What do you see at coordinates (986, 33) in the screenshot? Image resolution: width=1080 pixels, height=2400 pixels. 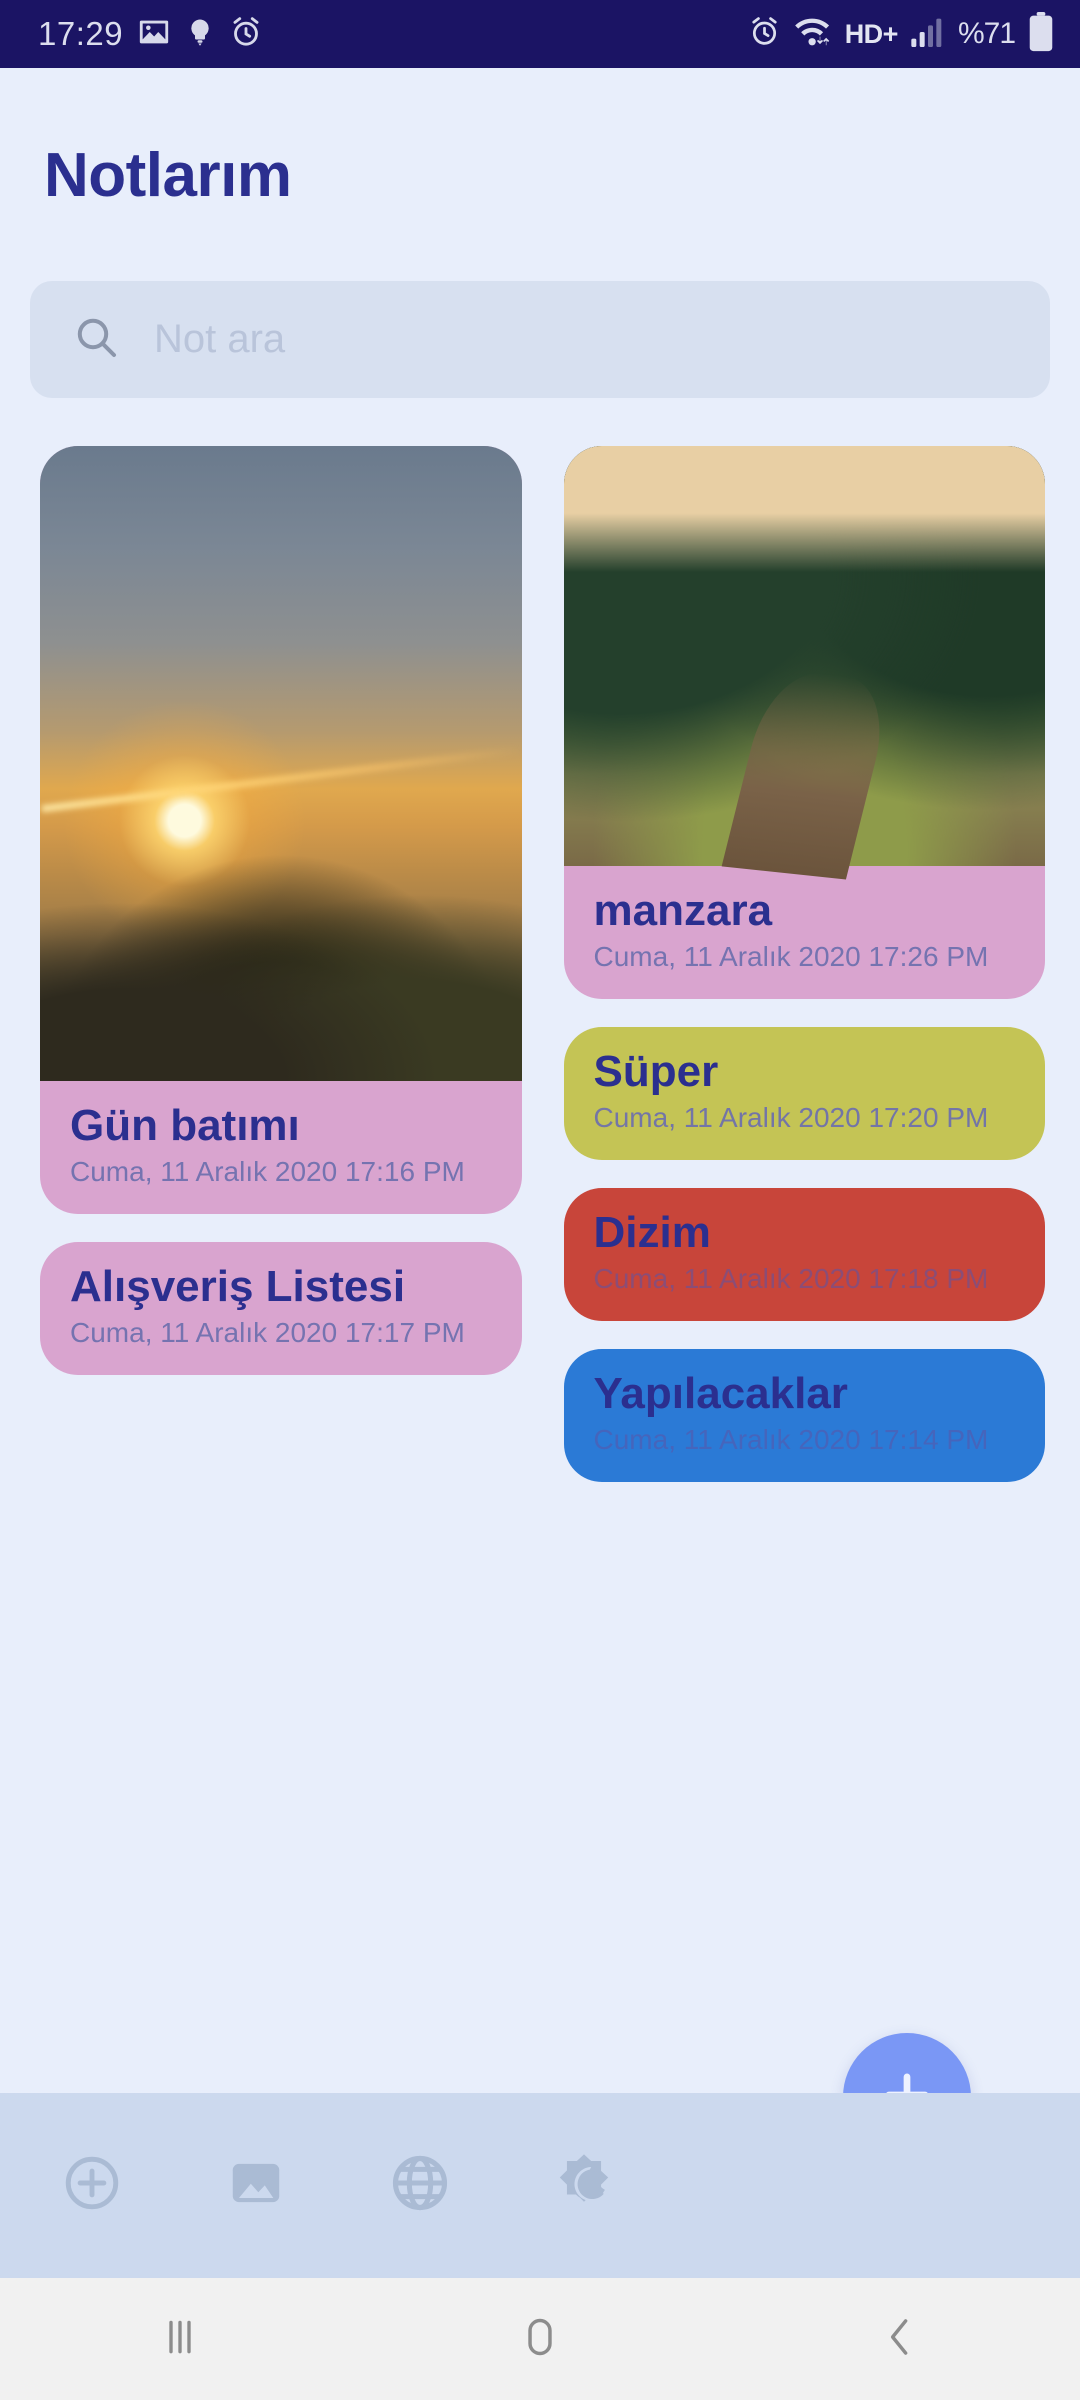 I see `battery-percent-label: %71` at bounding box center [986, 33].